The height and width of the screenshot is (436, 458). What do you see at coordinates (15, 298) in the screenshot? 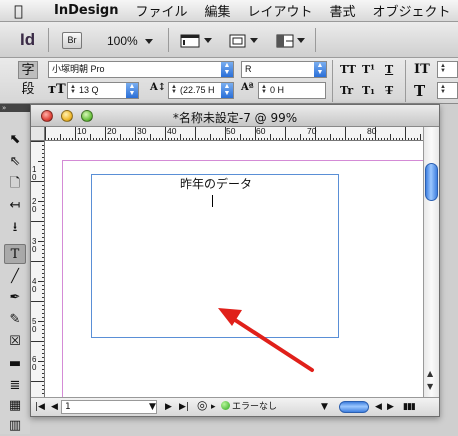
I see `pen-tool-icon: ✒` at bounding box center [15, 298].